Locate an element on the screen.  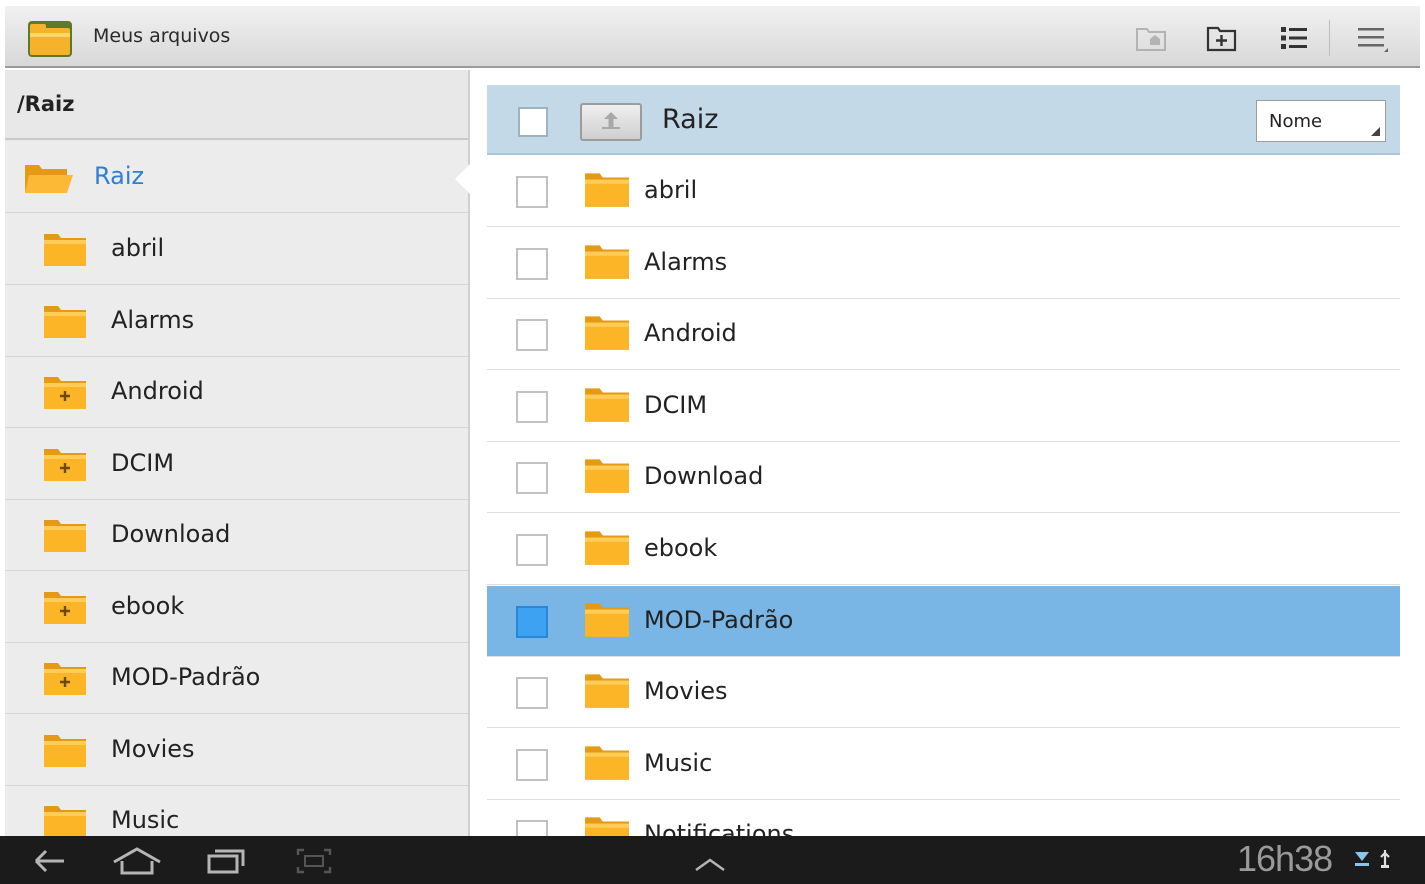
tree-item-label: Movies is located at coordinates (153, 748).